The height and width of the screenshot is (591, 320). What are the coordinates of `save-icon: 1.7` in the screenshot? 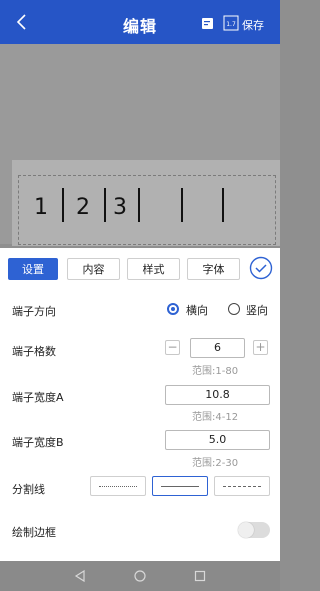 It's located at (231, 23).